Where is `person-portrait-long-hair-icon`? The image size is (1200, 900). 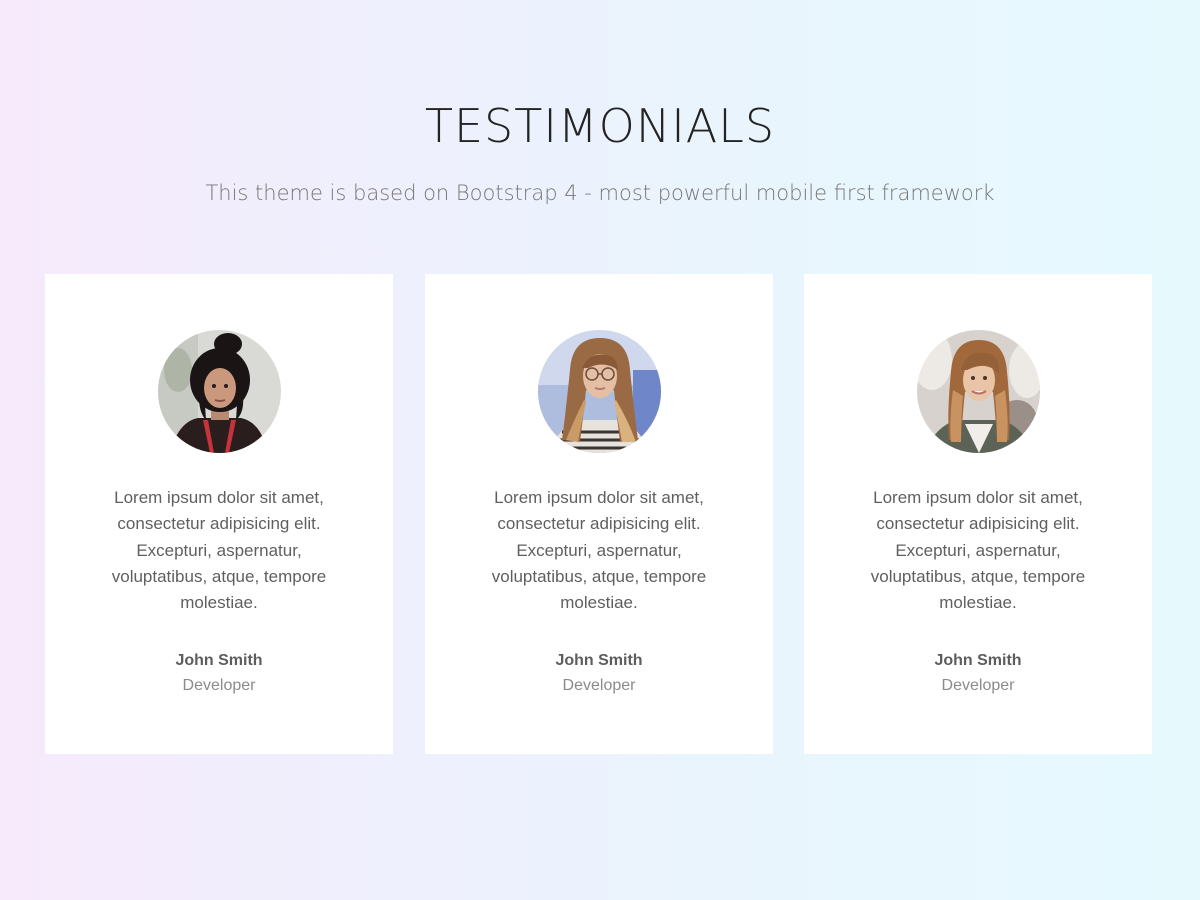 person-portrait-long-hair-icon is located at coordinates (978, 391).